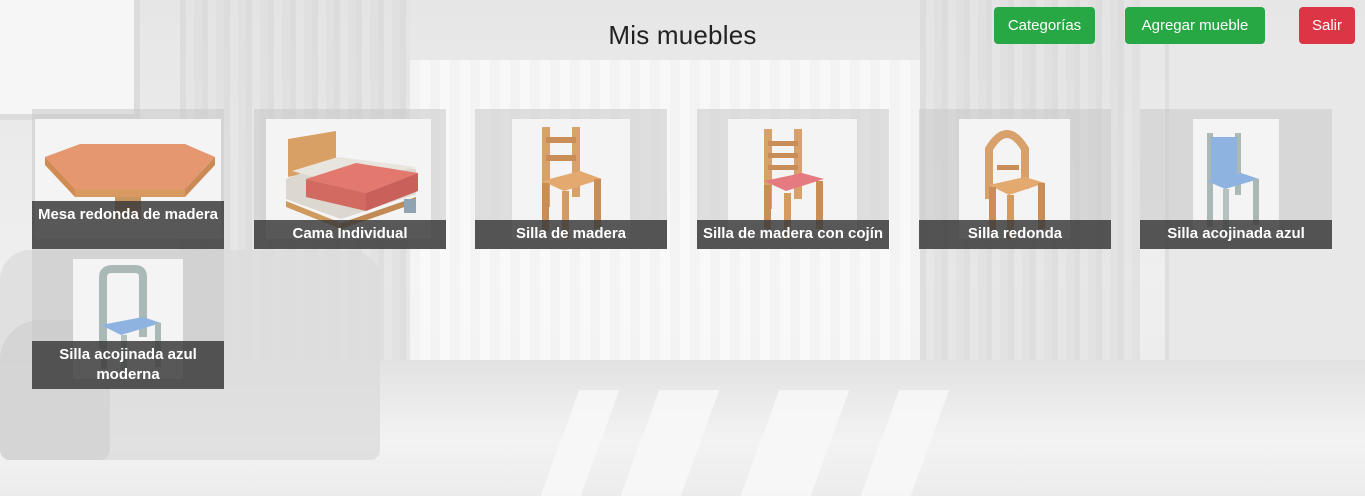 This screenshot has width=1365, height=496. I want to click on furniture-name: Silla redonda, so click(1015, 234).